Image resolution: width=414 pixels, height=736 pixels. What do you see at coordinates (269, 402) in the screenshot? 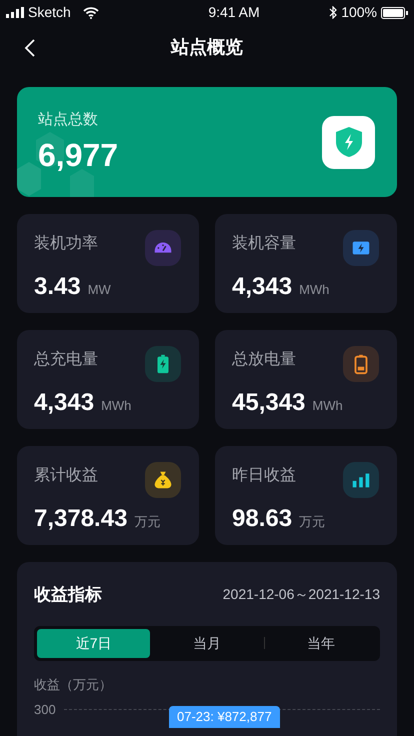
I see `stat-value: 45,343` at bounding box center [269, 402].